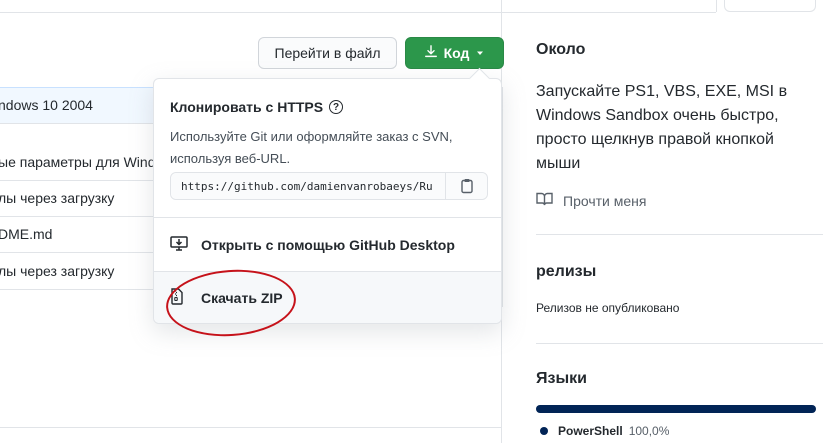 The width and height of the screenshot is (823, 443). What do you see at coordinates (770, 6) in the screenshot?
I see `header-box` at bounding box center [770, 6].